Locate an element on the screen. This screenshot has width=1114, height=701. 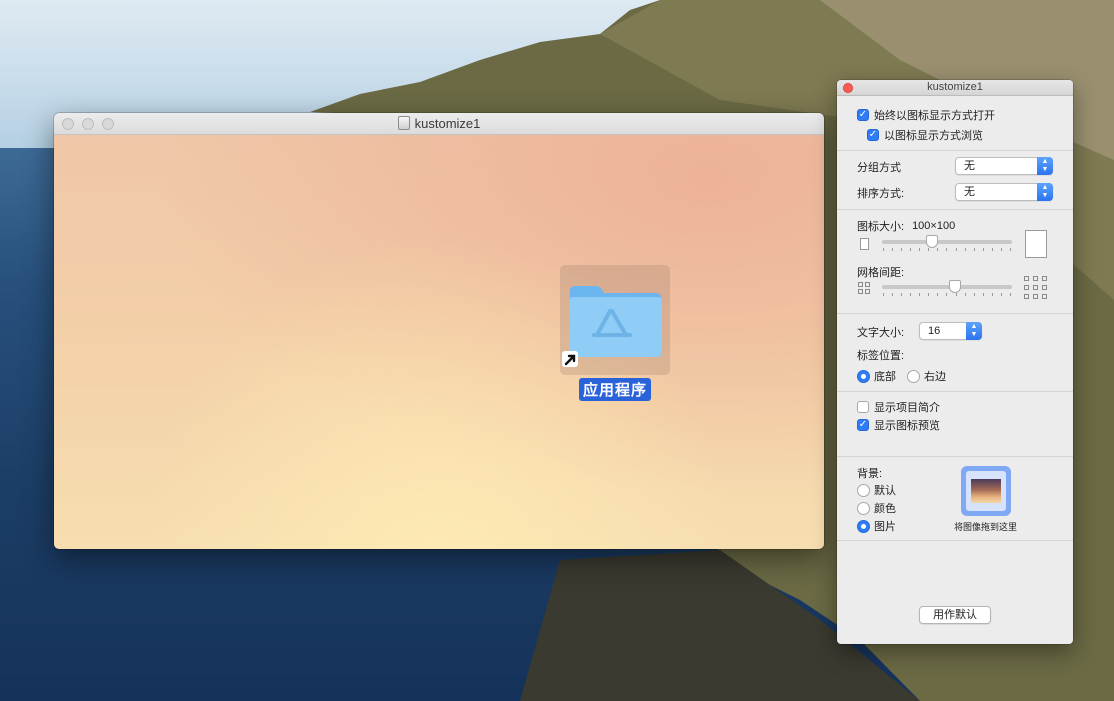
grid-spacing-label: 网格间距: is located at coordinates (881, 273).